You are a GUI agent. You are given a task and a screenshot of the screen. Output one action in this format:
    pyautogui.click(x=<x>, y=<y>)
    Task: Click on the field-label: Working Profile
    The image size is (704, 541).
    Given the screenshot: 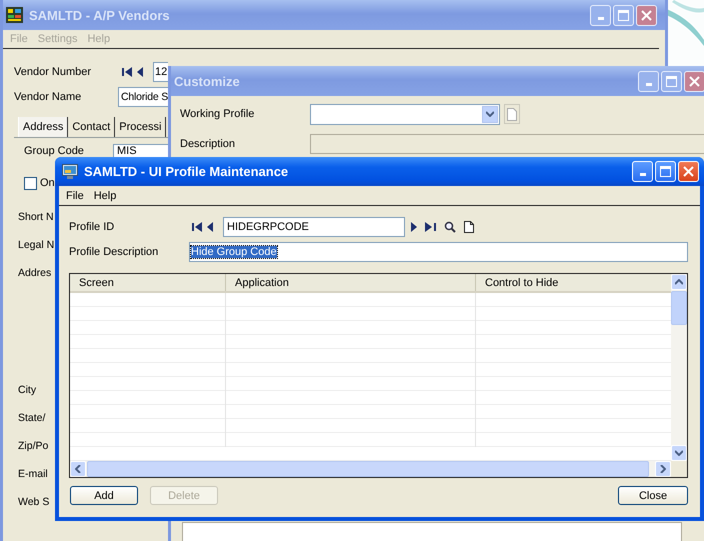 What is the action you would take?
    pyautogui.click(x=218, y=114)
    